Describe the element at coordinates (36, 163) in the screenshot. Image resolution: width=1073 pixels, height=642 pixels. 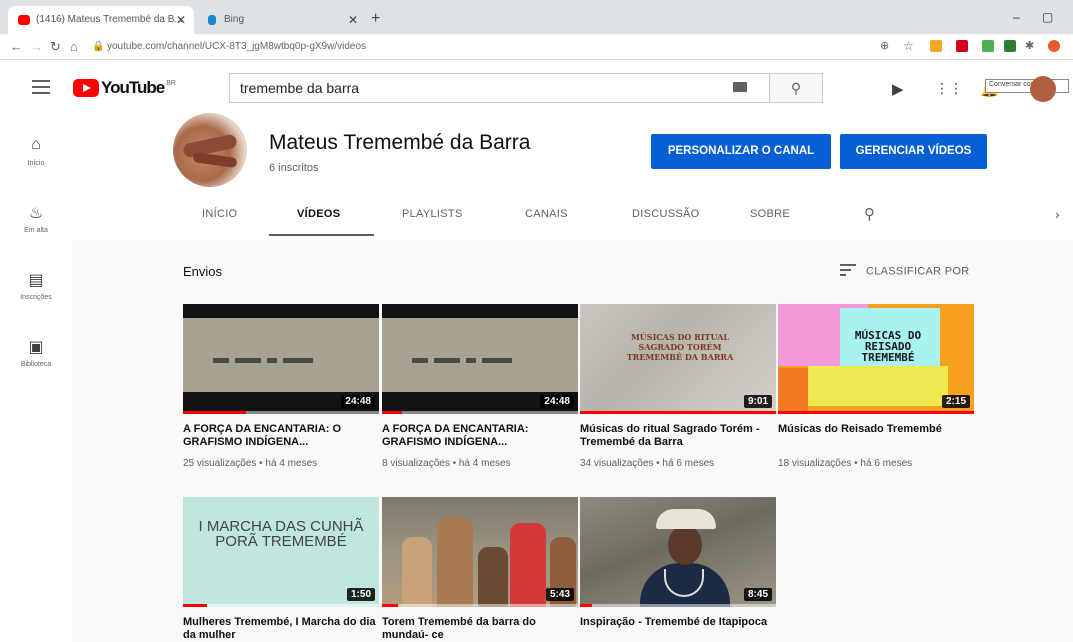
I see `guide-label: Início` at that location.